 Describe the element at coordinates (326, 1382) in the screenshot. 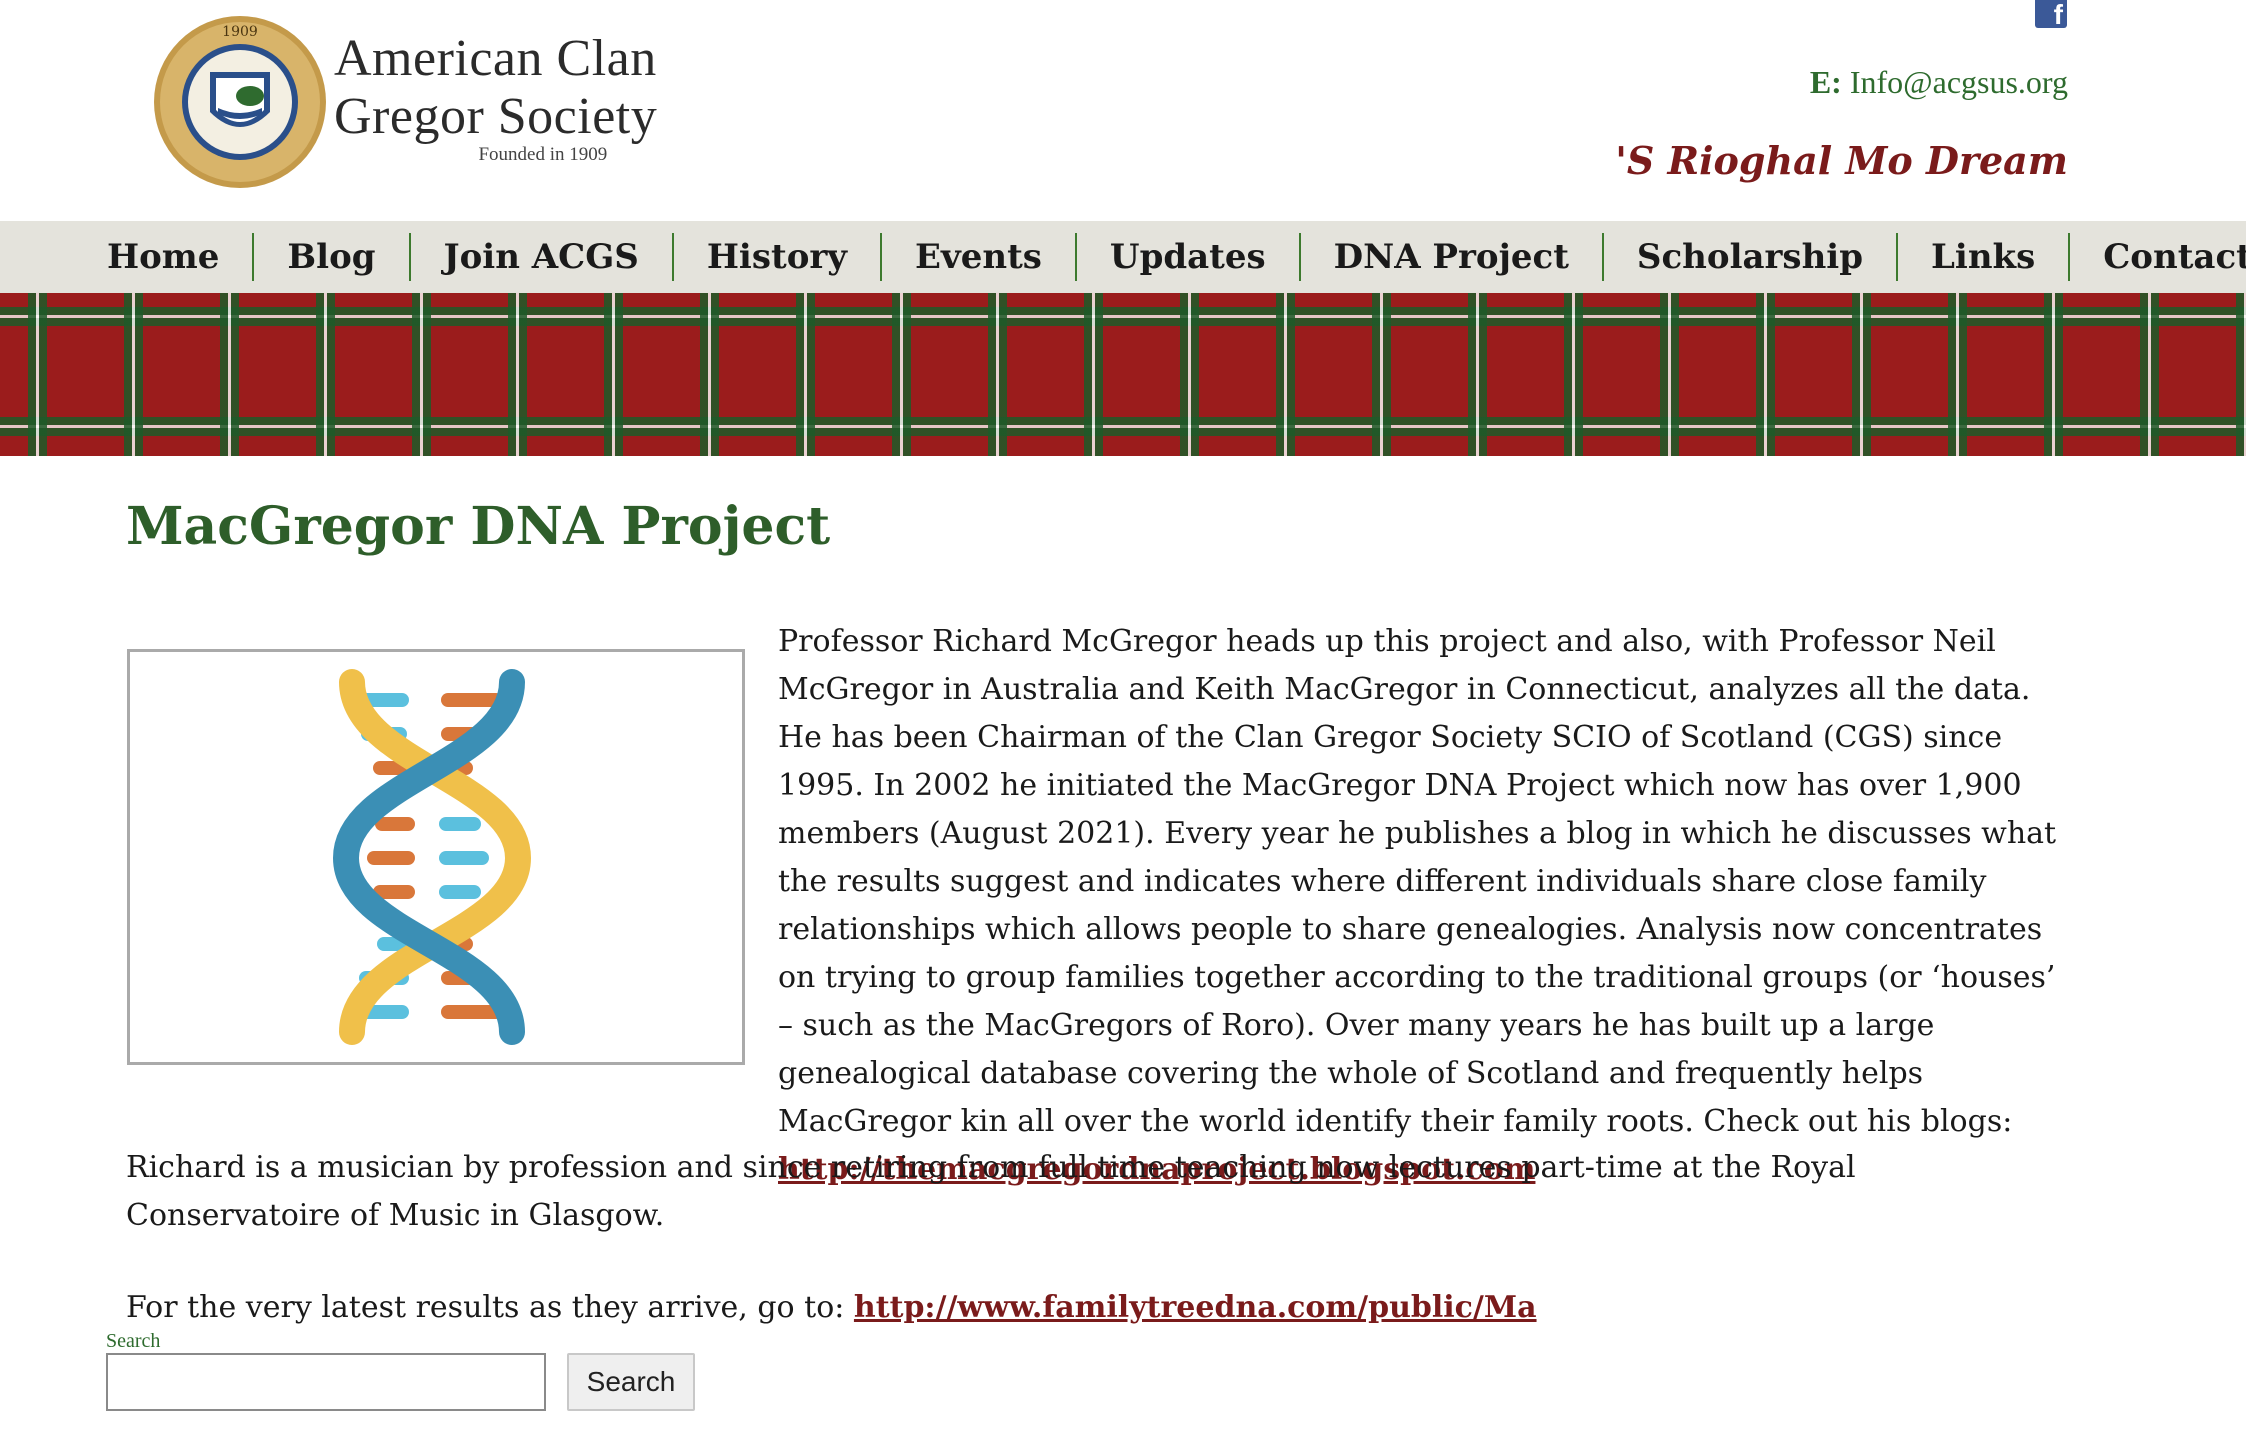

I see `search-input` at that location.